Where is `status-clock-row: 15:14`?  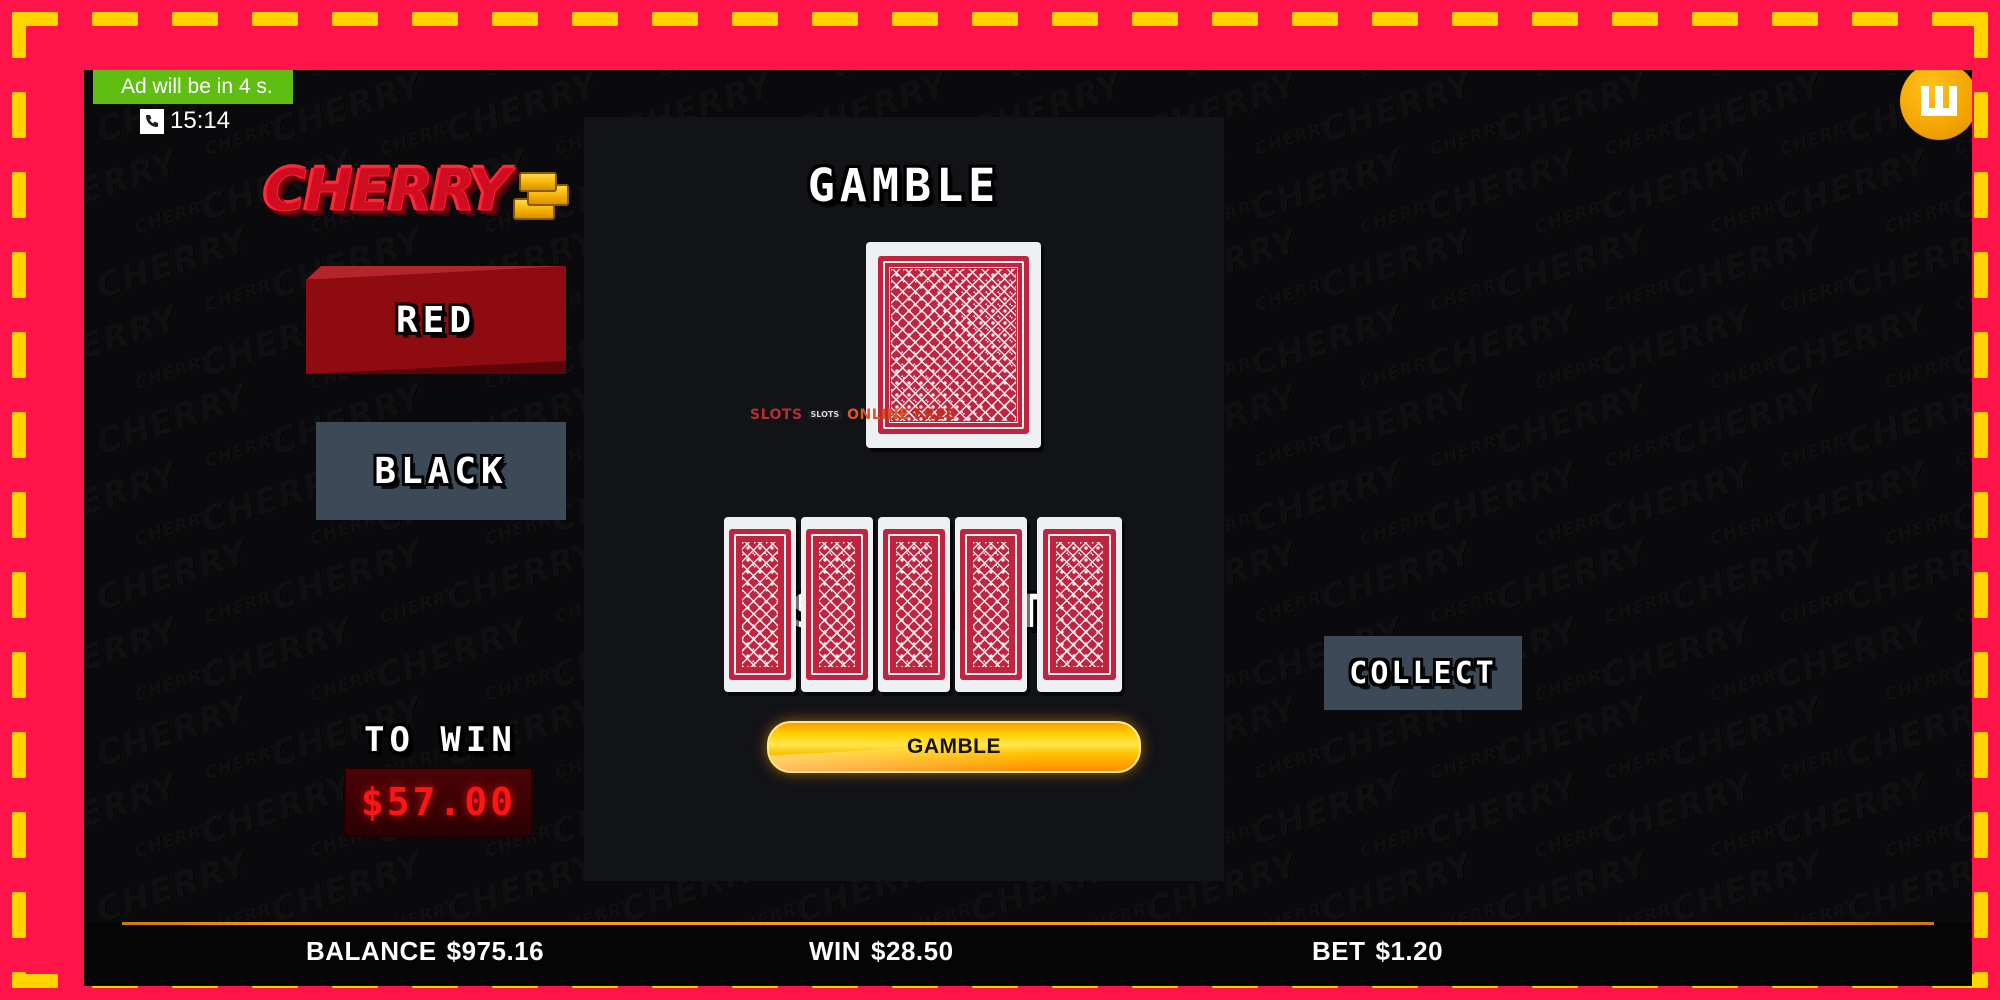 status-clock-row: 15:14 is located at coordinates (185, 121).